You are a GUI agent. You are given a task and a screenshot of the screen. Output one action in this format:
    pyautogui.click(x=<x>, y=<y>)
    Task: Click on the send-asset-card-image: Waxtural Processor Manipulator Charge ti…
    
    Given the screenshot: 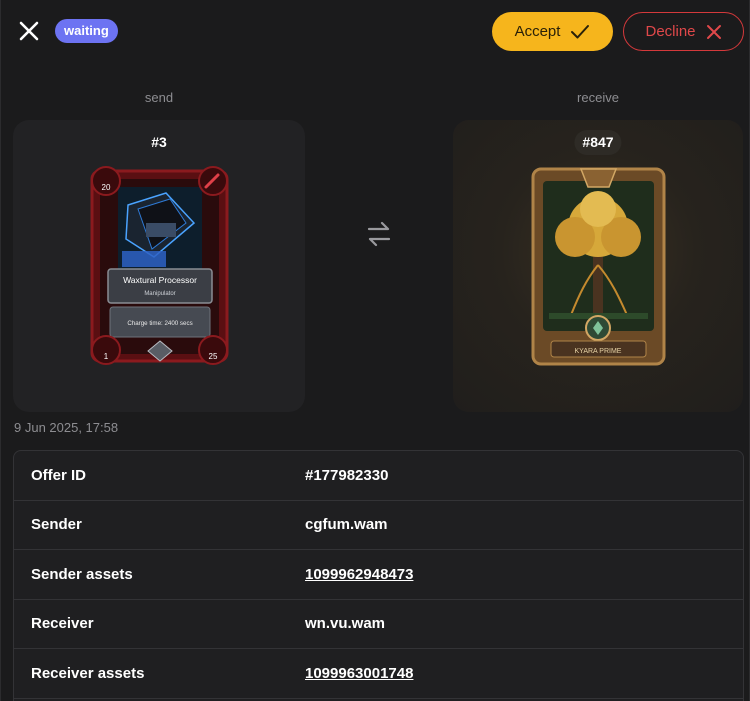 What is the action you would take?
    pyautogui.click(x=159, y=265)
    